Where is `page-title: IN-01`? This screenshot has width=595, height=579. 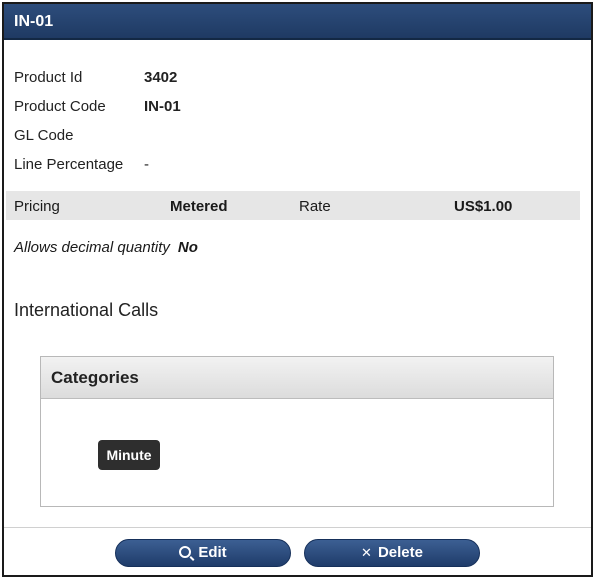
page-title: IN-01 is located at coordinates (34, 21).